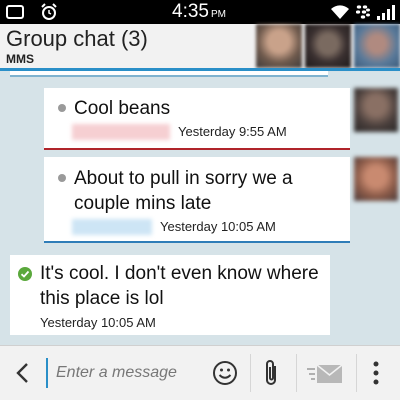 This screenshot has width=400, height=400. Describe the element at coordinates (20, 59) in the screenshot. I see `chat-subtitle: MMS` at that location.